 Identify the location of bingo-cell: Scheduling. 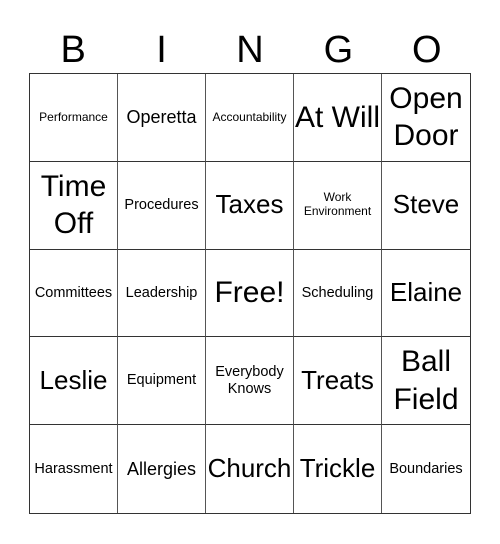
(338, 293).